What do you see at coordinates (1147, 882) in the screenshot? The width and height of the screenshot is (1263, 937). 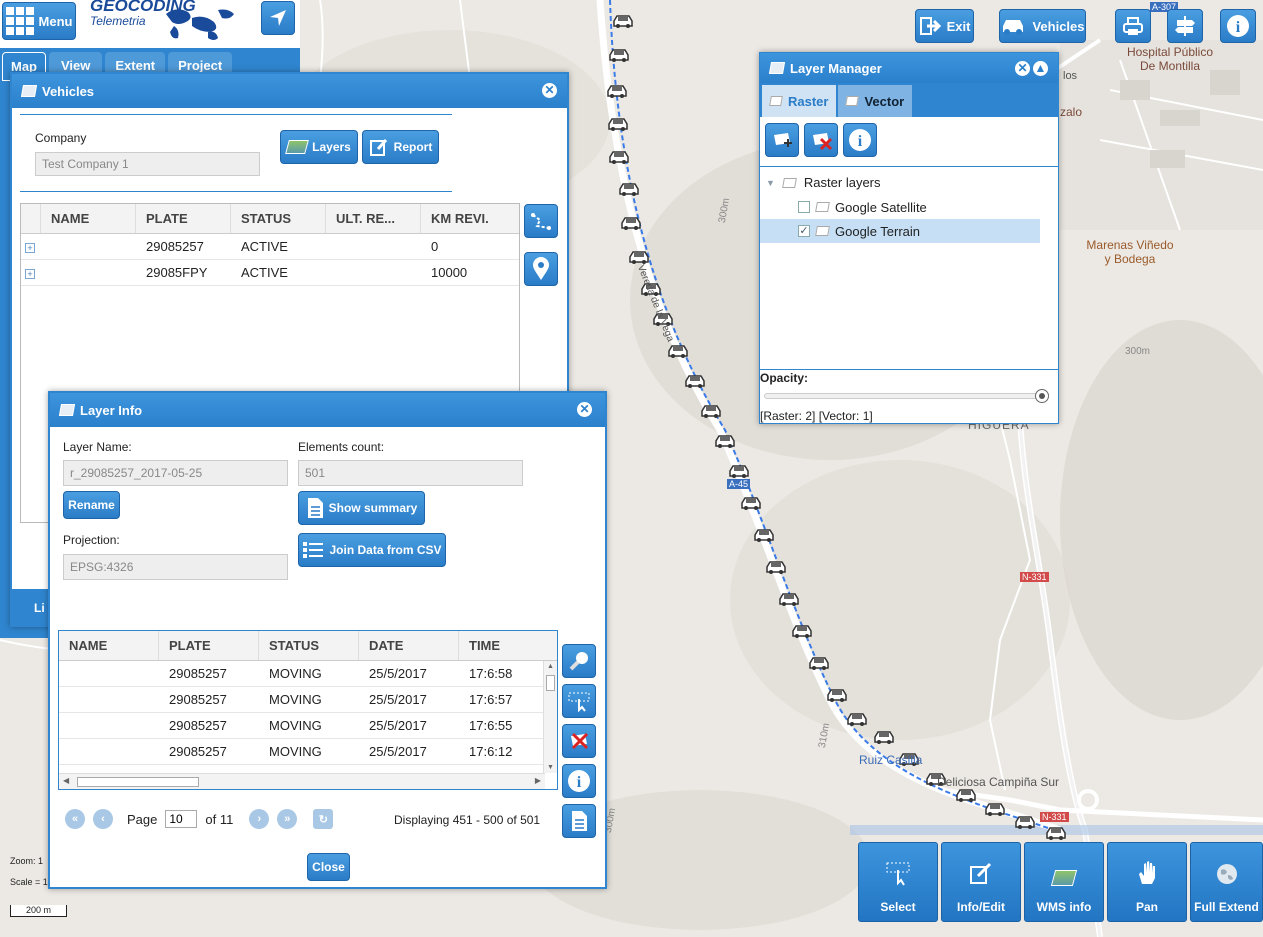 I see `pan-tool-button: Pan` at bounding box center [1147, 882].